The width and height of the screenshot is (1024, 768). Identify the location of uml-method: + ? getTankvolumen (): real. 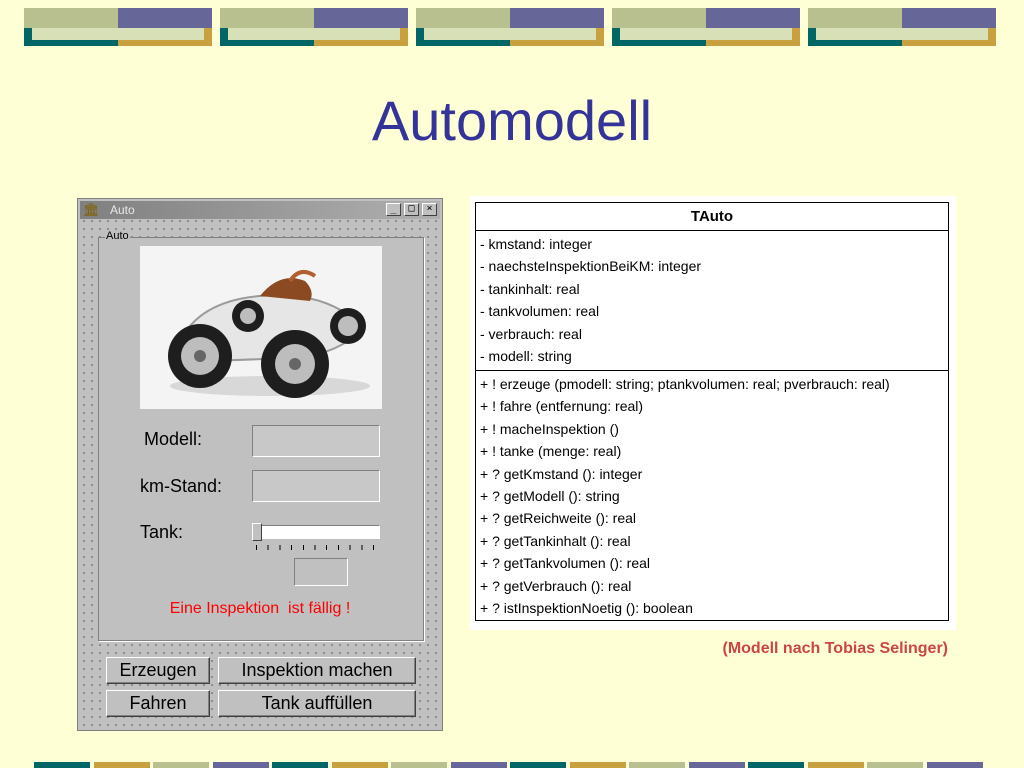
(565, 563).